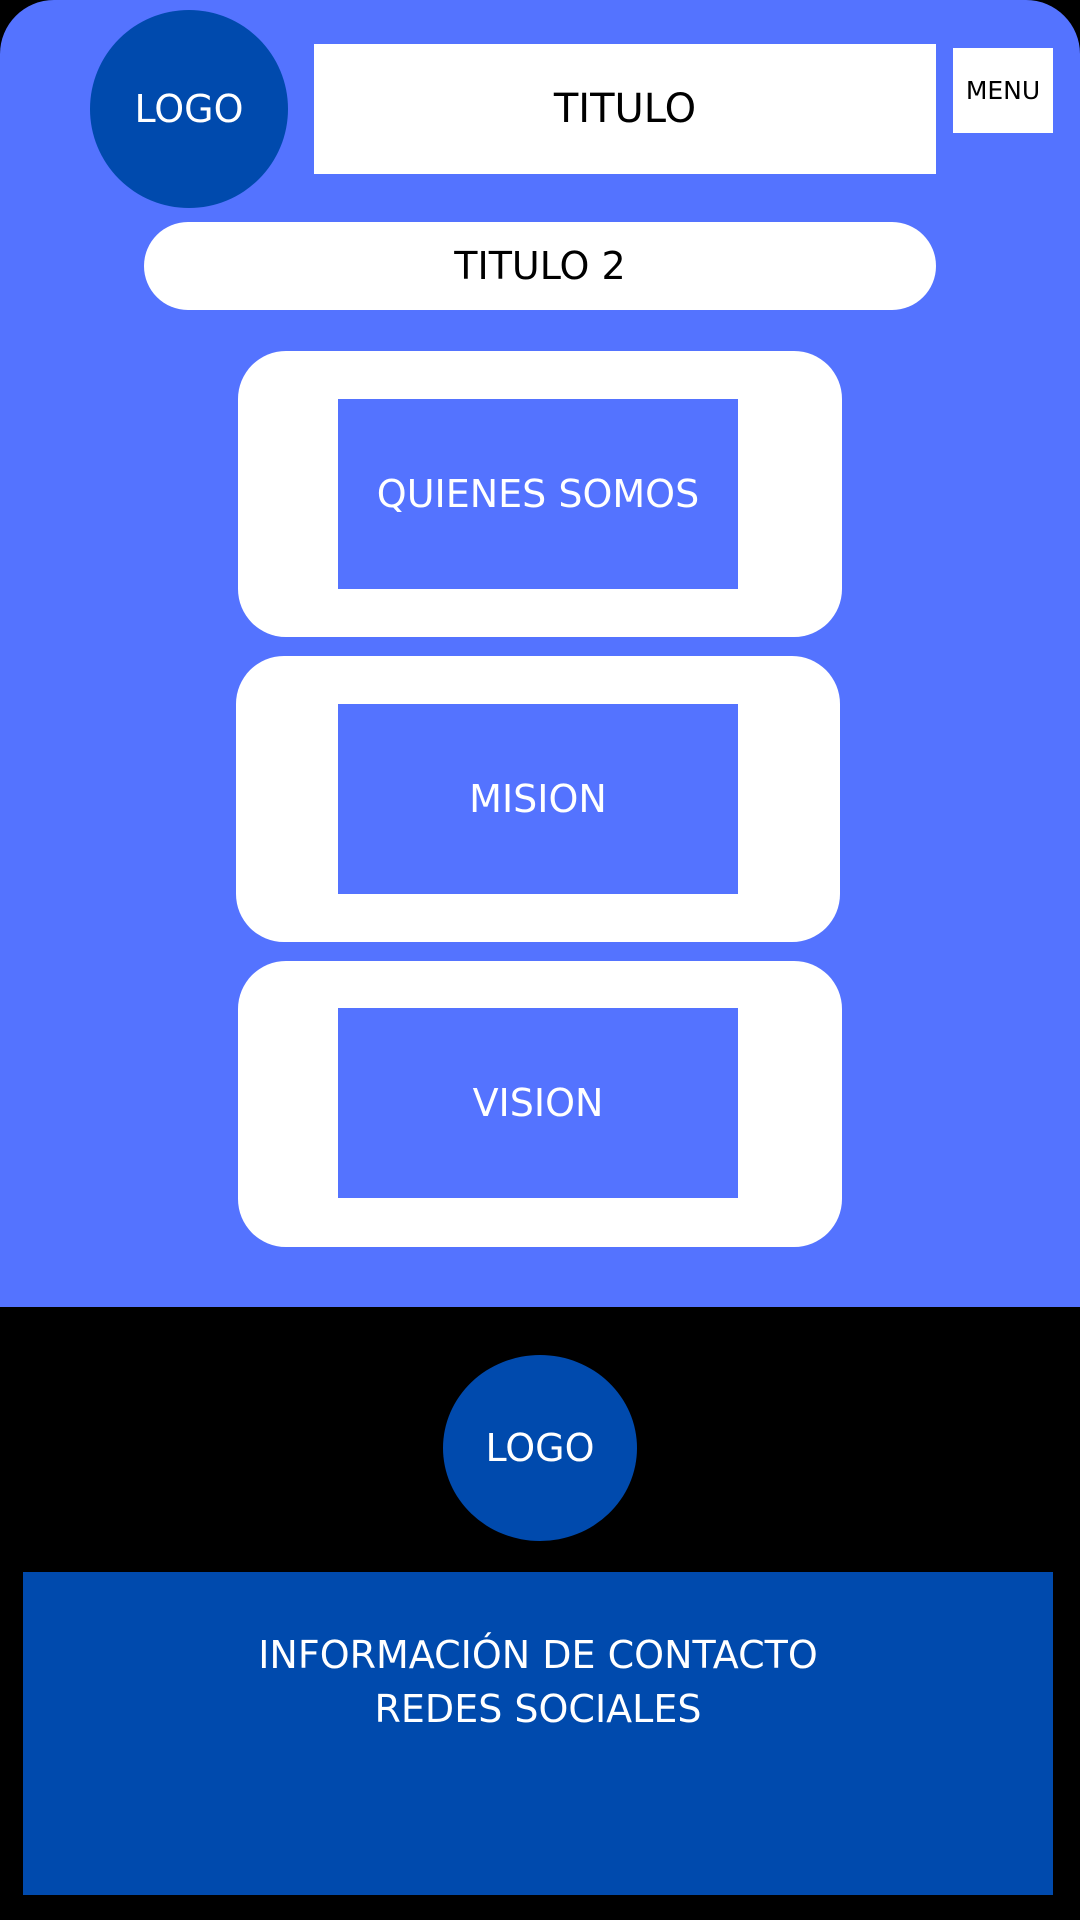 This screenshot has width=1080, height=1920. I want to click on menu-button: MENU, so click(1003, 90).